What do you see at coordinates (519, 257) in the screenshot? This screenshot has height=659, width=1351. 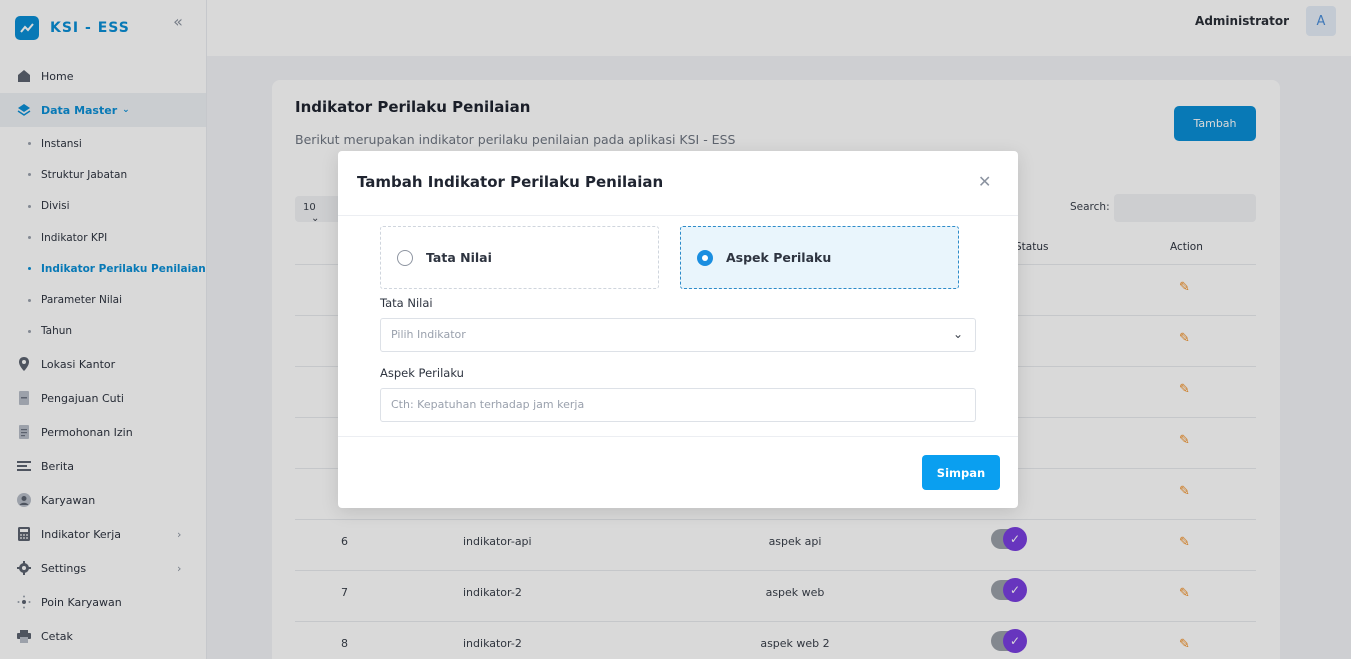 I see `option-tata-nilai: Tata Nilai` at bounding box center [519, 257].